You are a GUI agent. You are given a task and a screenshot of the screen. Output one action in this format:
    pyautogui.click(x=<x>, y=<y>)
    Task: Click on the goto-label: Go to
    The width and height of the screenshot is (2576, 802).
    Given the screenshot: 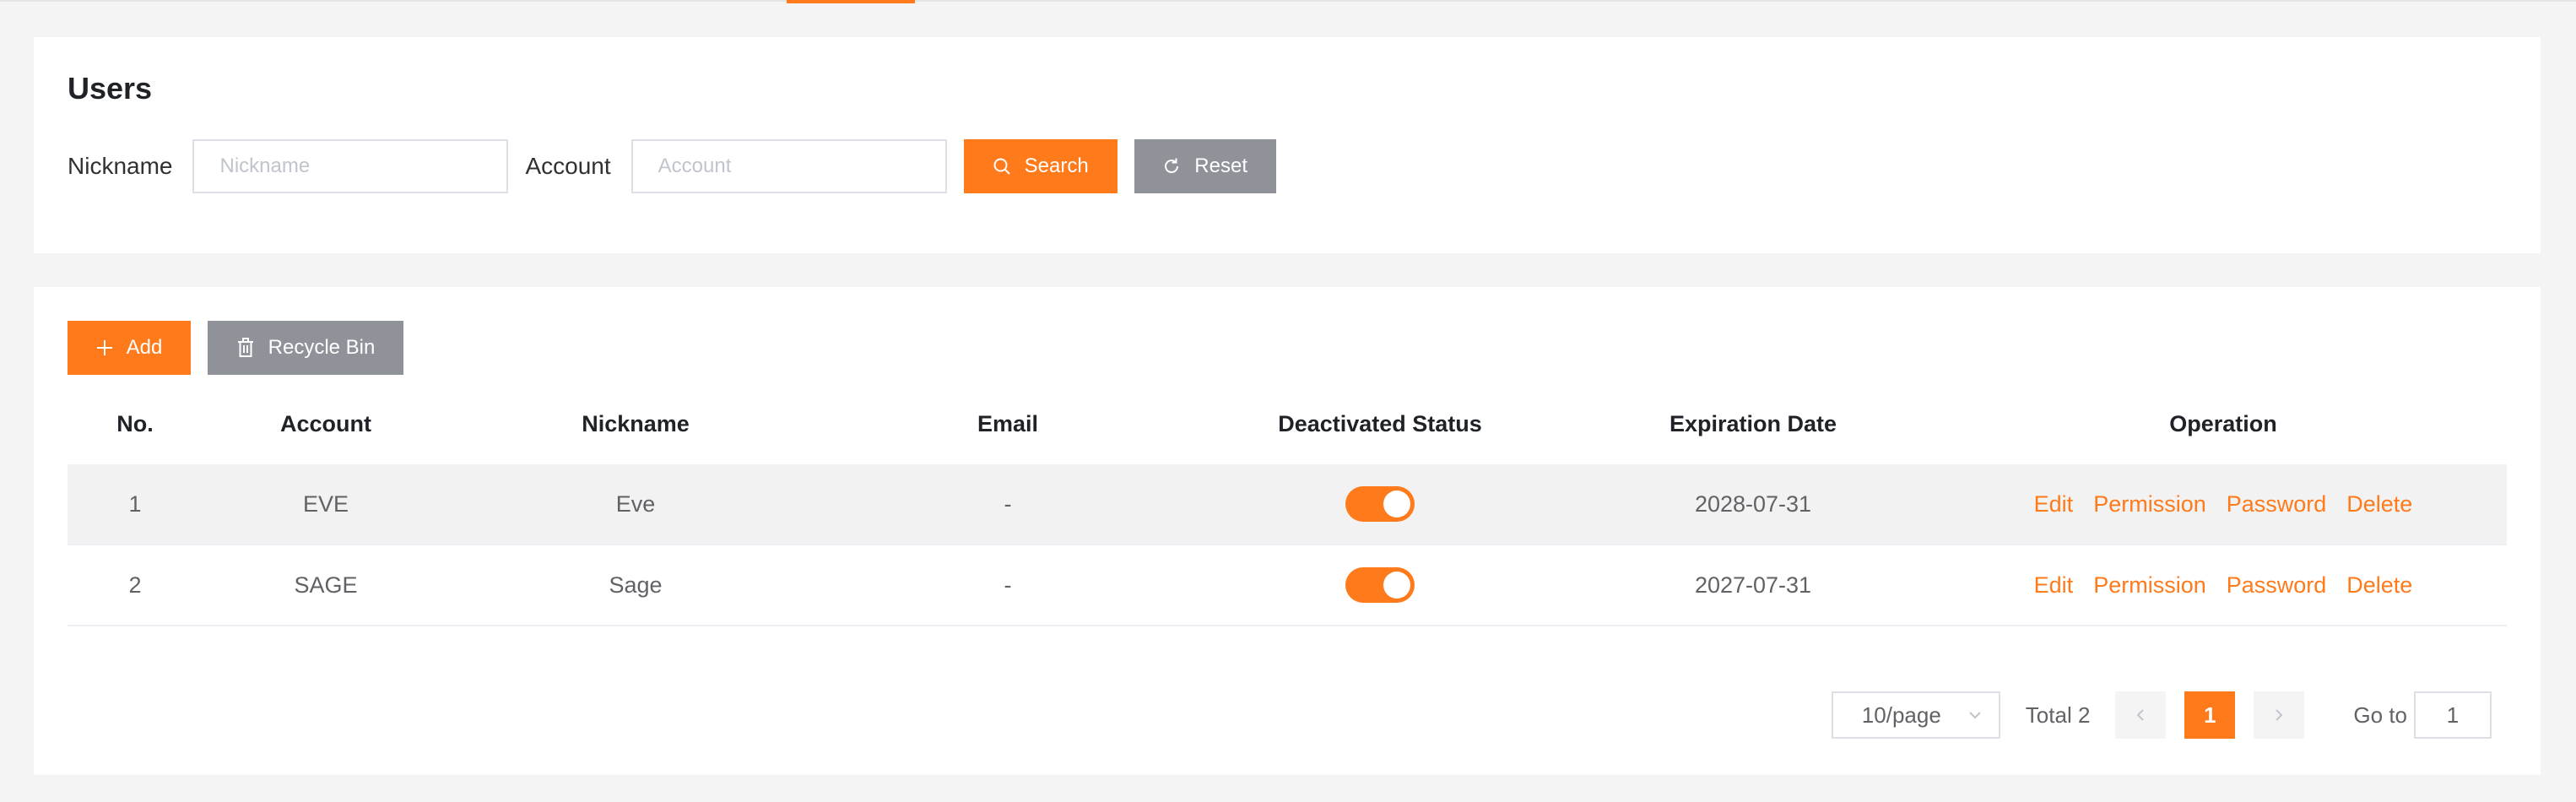 What is the action you would take?
    pyautogui.click(x=2380, y=715)
    